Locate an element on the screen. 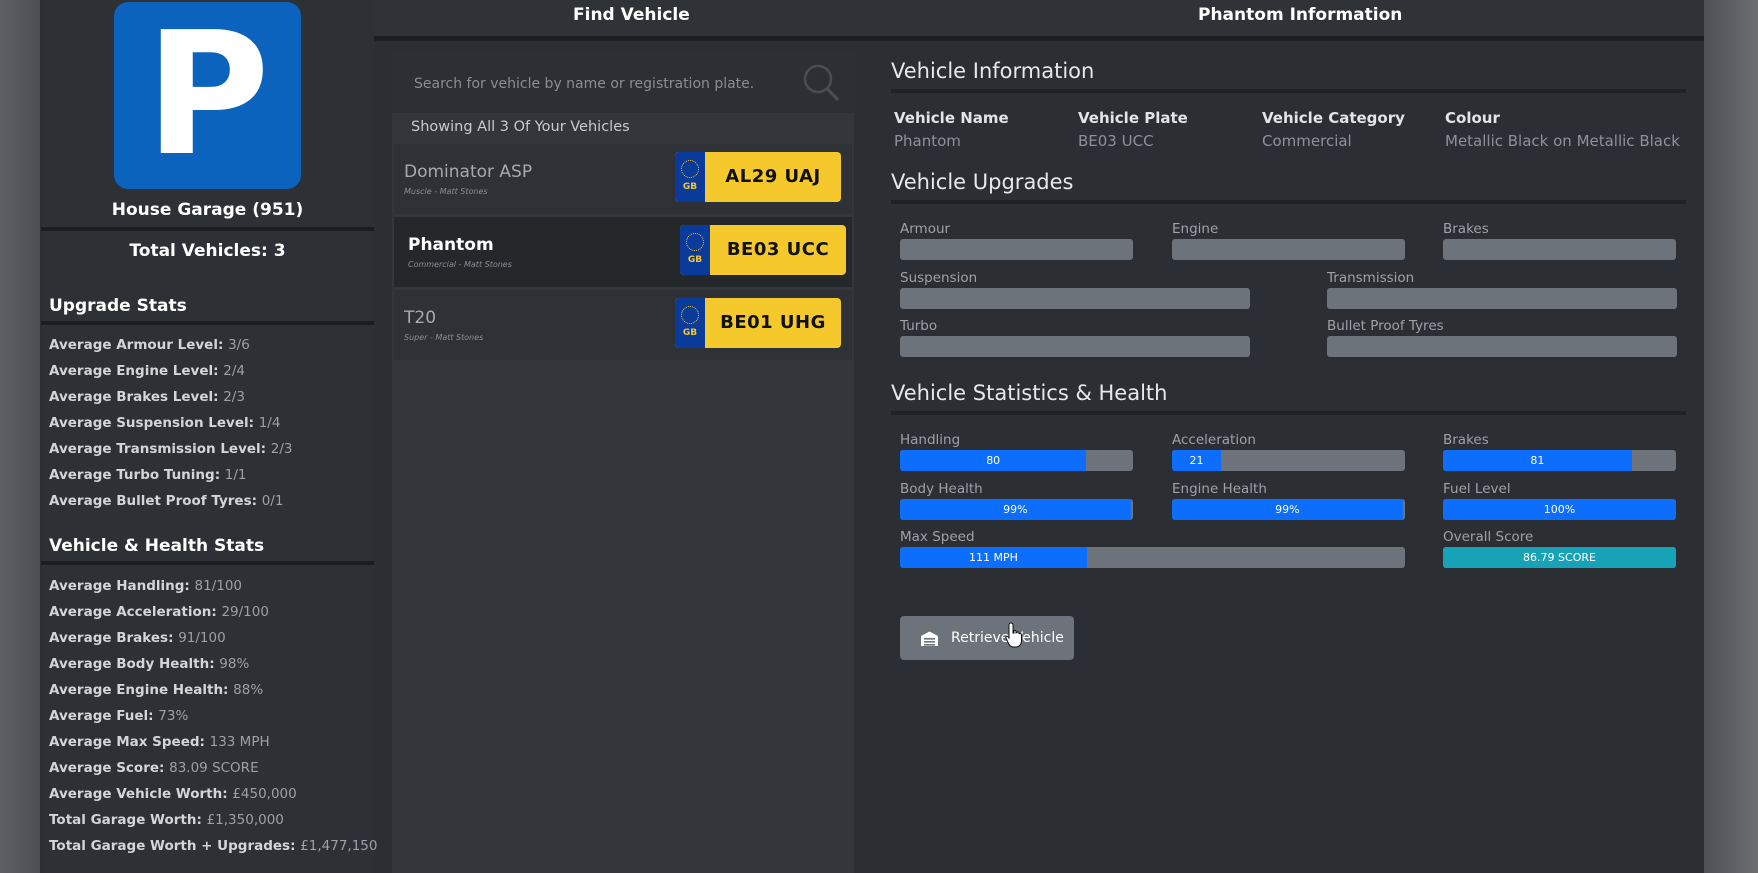  licence-plate: GB BE03 UCC is located at coordinates (763, 250).